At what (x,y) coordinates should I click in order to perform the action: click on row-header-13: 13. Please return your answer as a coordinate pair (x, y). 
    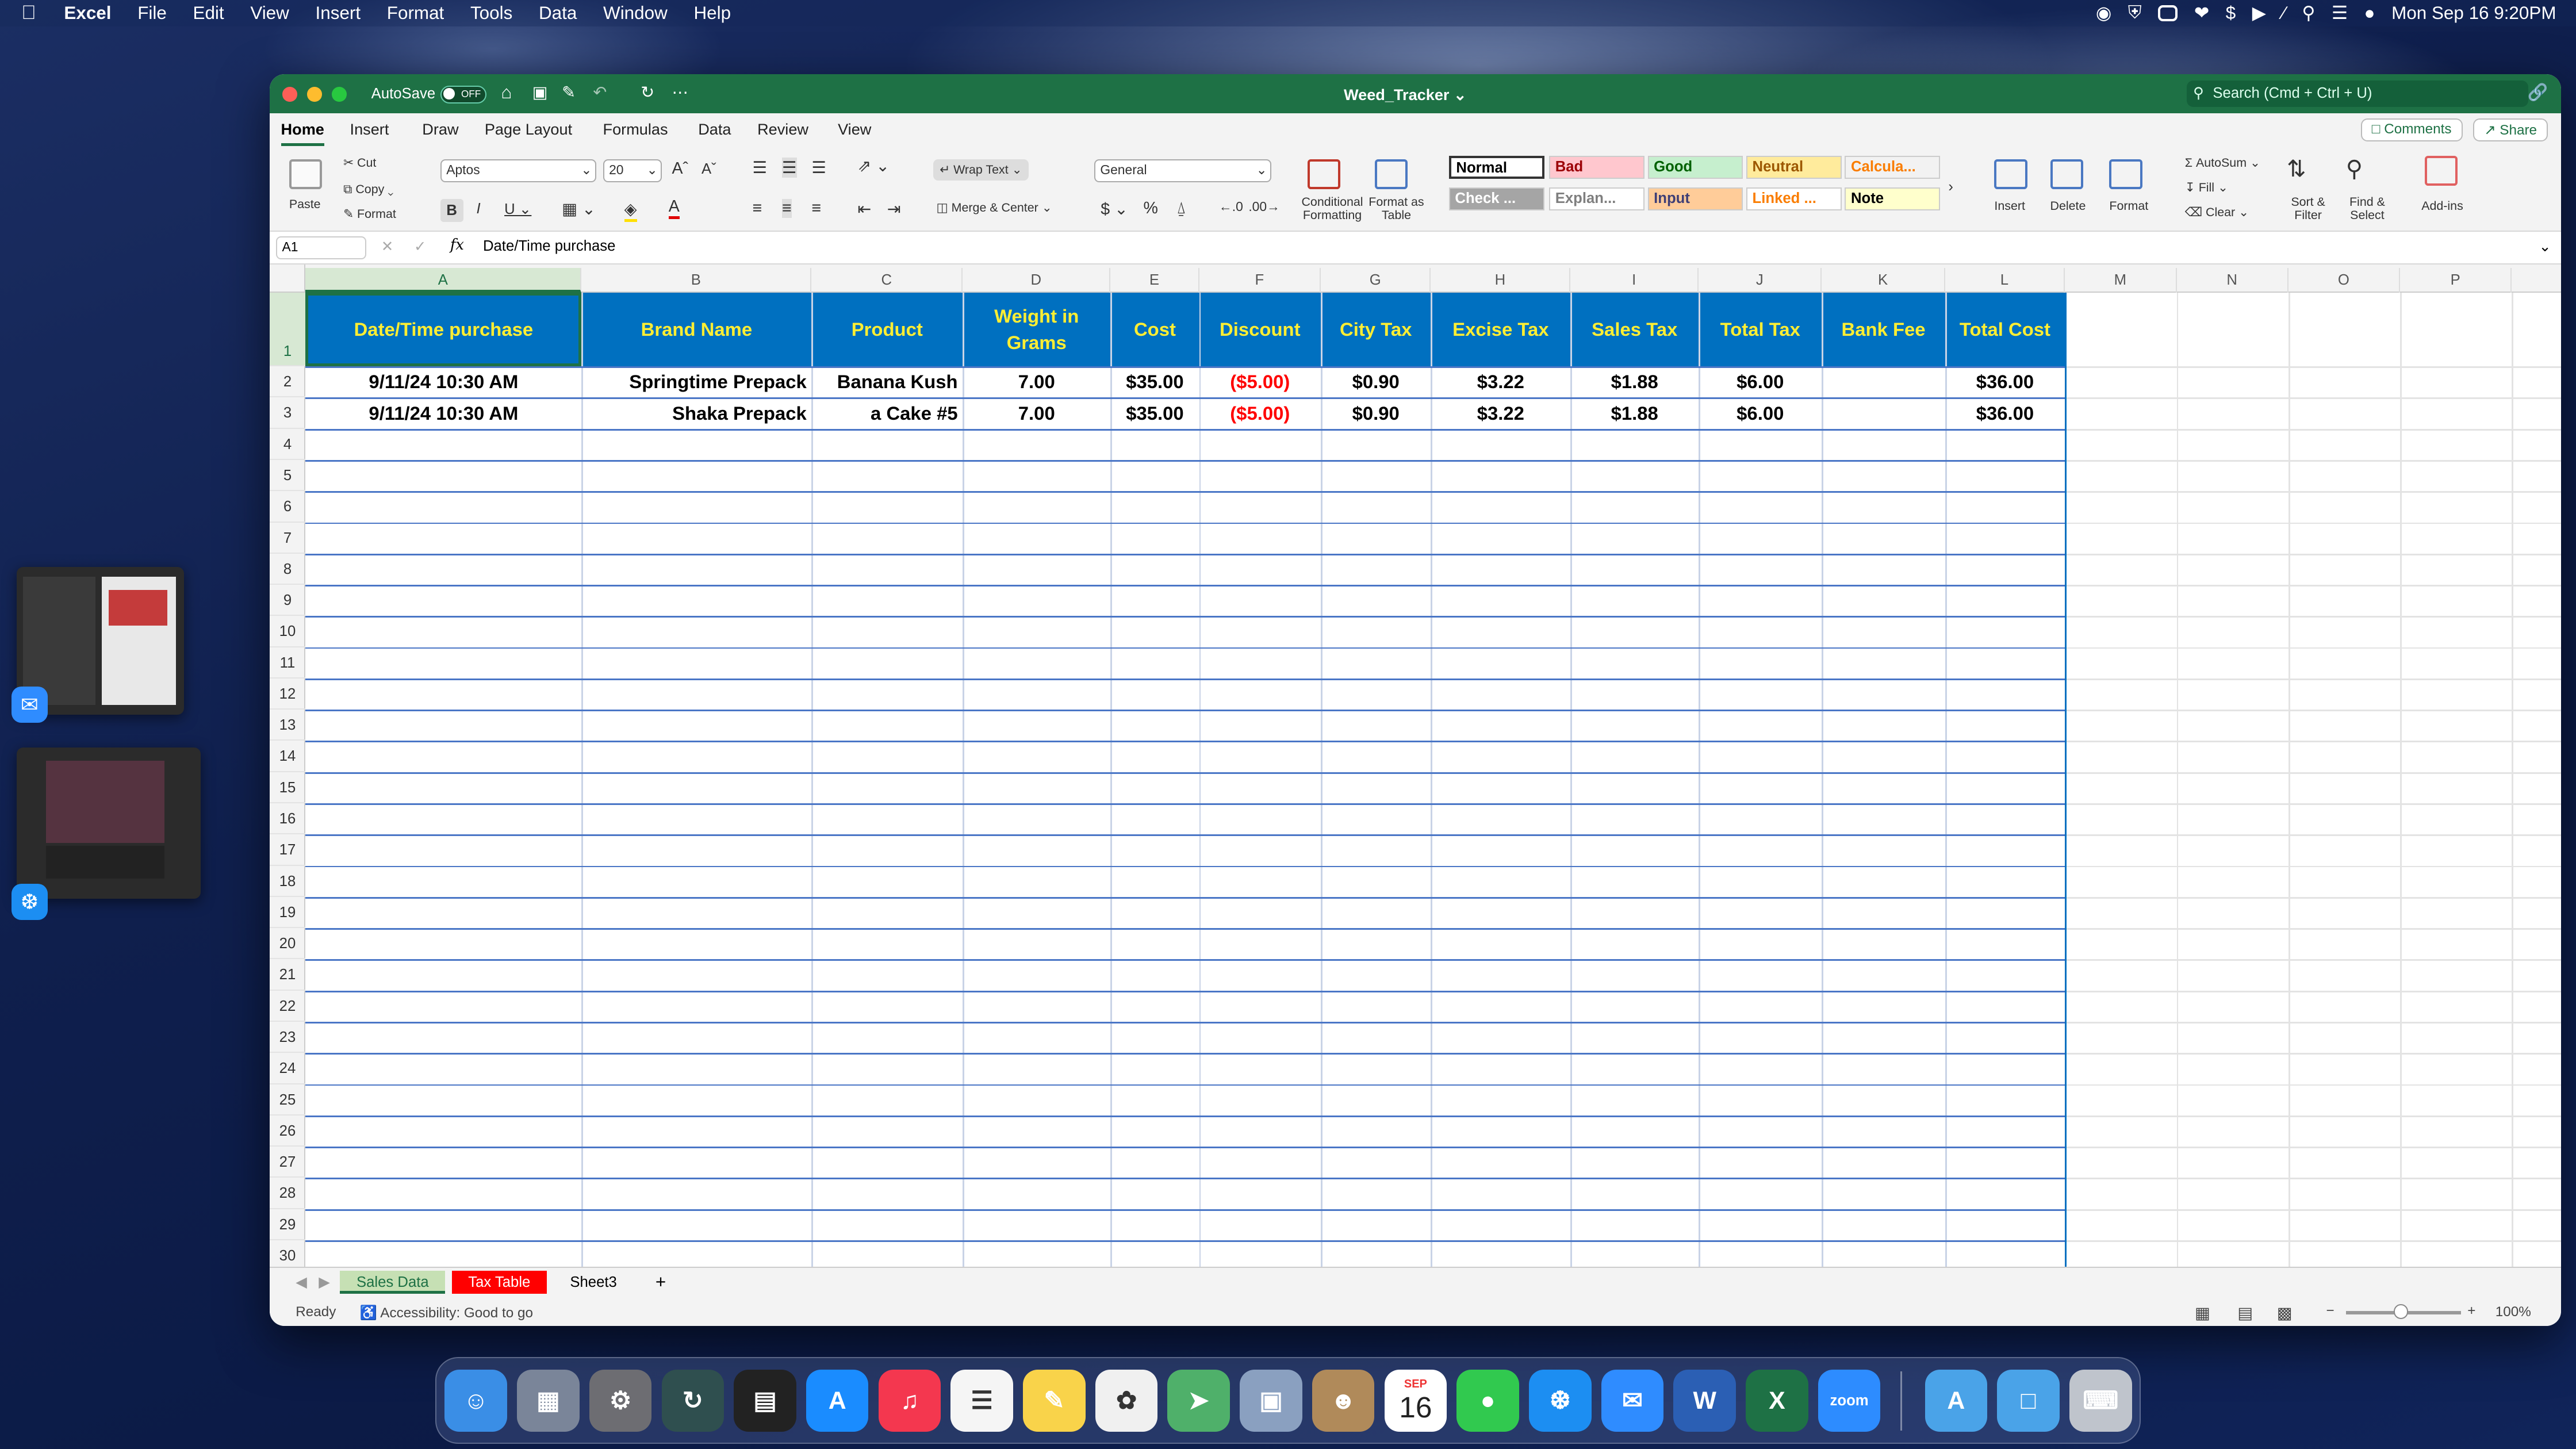
    Looking at the image, I should click on (287, 725).